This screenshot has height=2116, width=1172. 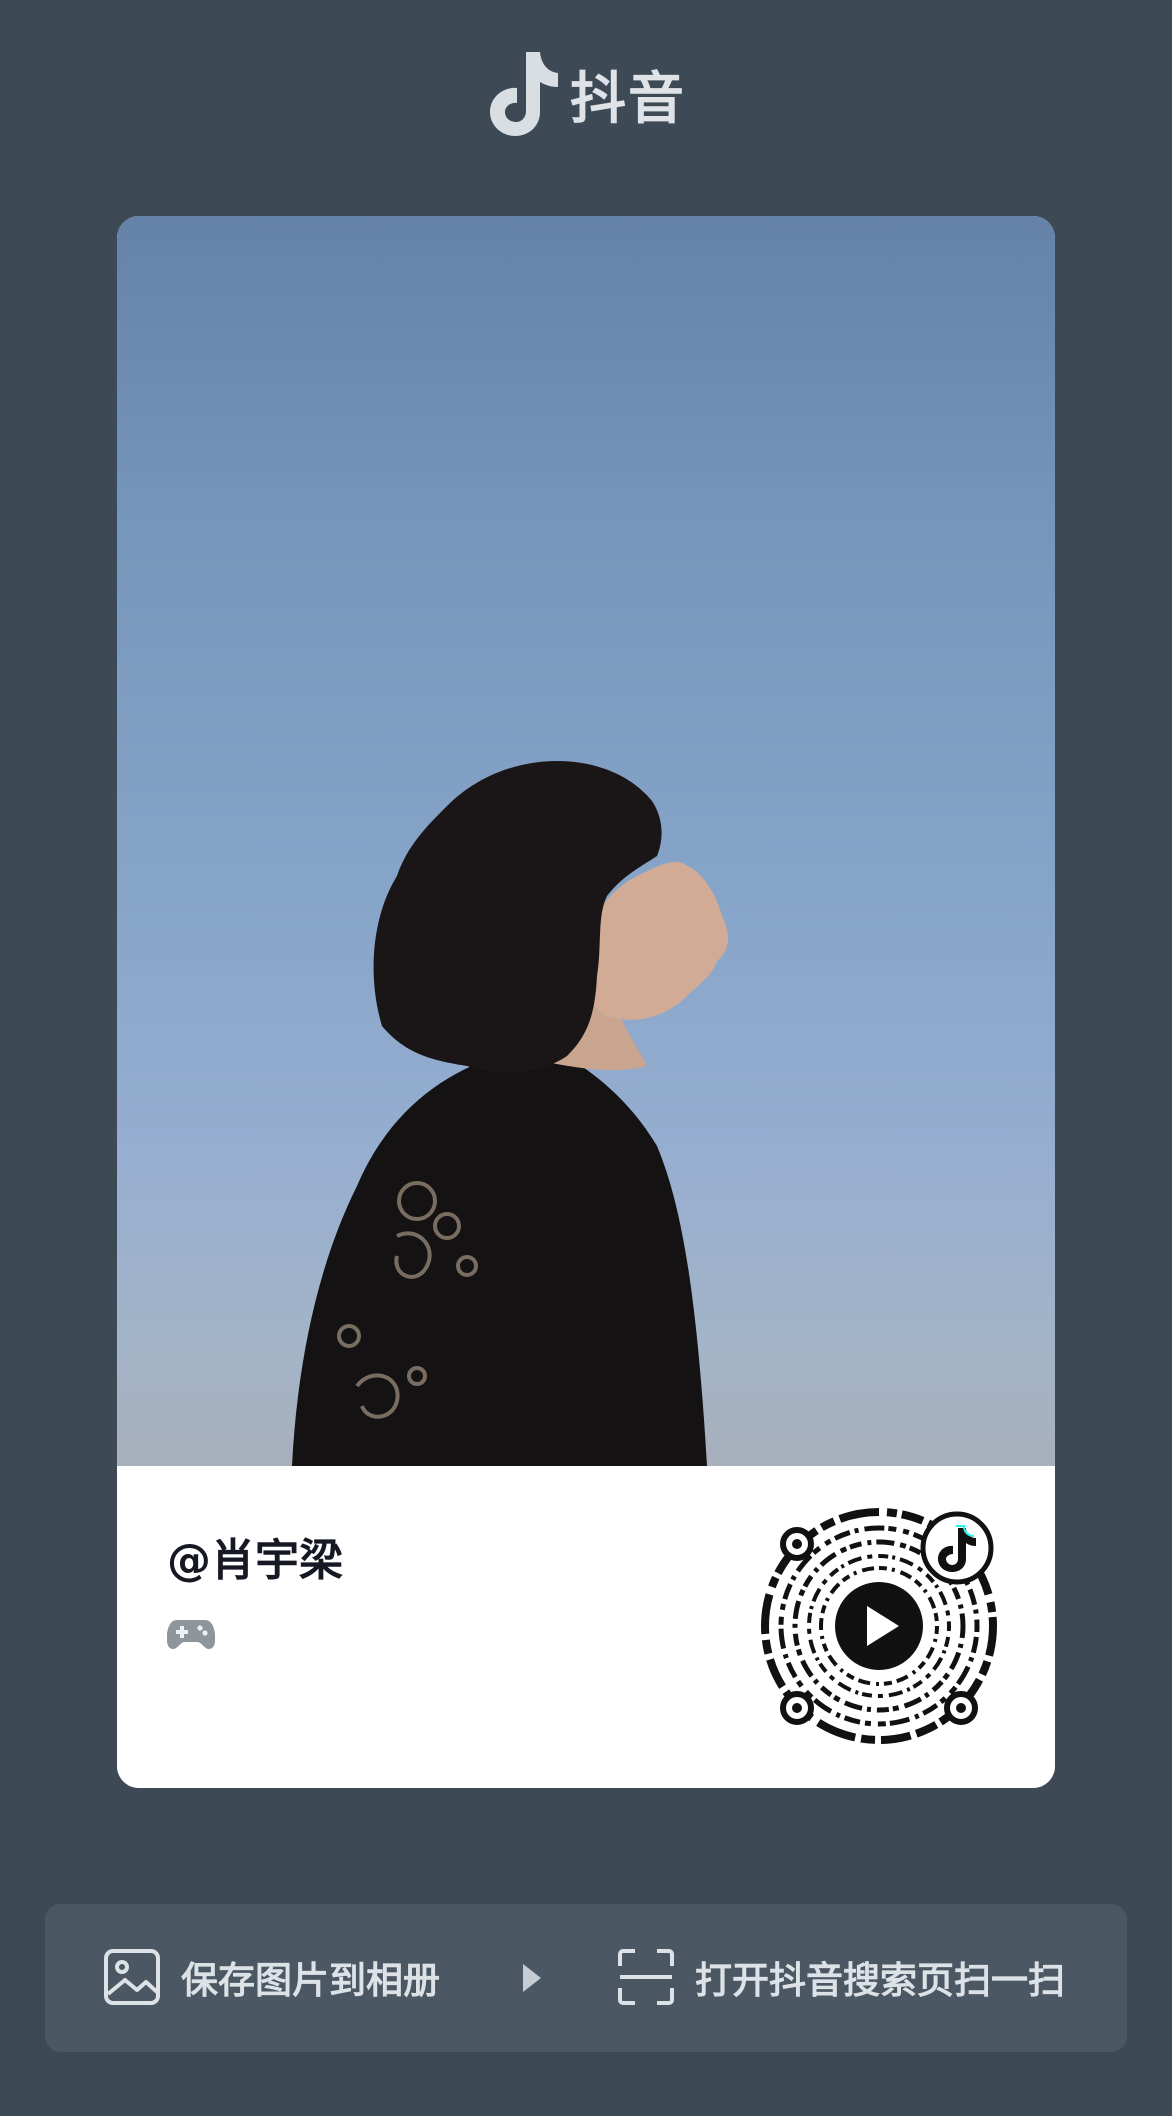 I want to click on brand-header: 抖音, so click(x=586, y=94).